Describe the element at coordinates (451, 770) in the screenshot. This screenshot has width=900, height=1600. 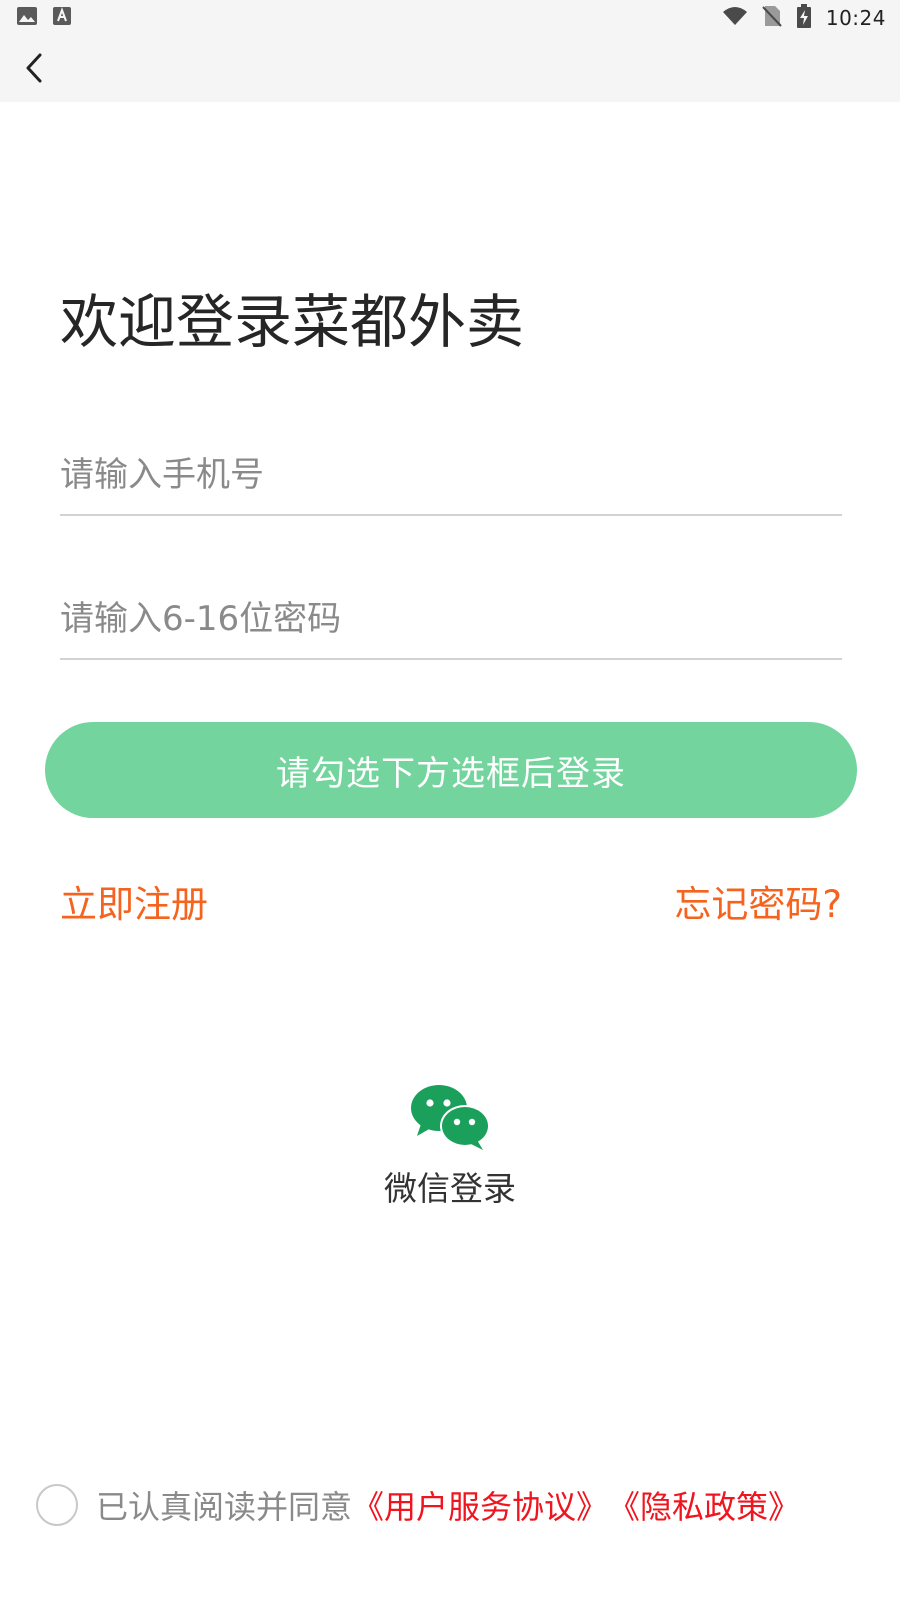
I see `login-button: 请勾选下方选框后登录` at that location.